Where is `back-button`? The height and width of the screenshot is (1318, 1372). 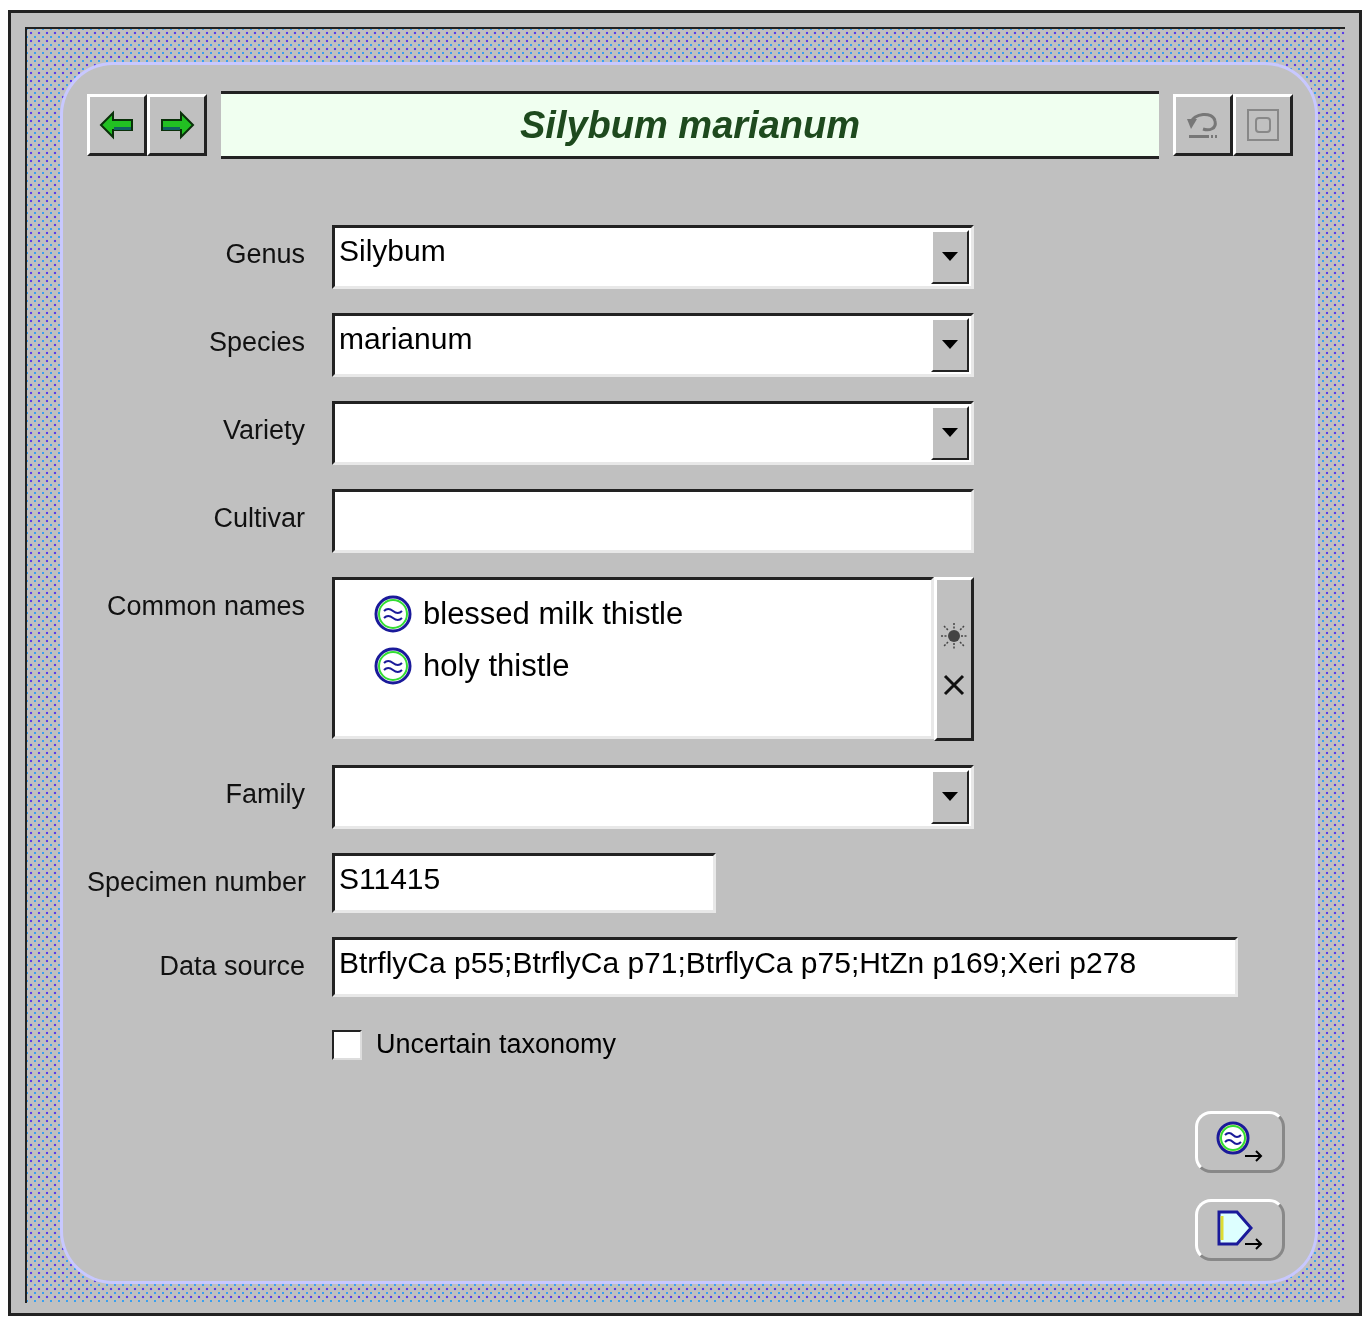
back-button is located at coordinates (117, 125).